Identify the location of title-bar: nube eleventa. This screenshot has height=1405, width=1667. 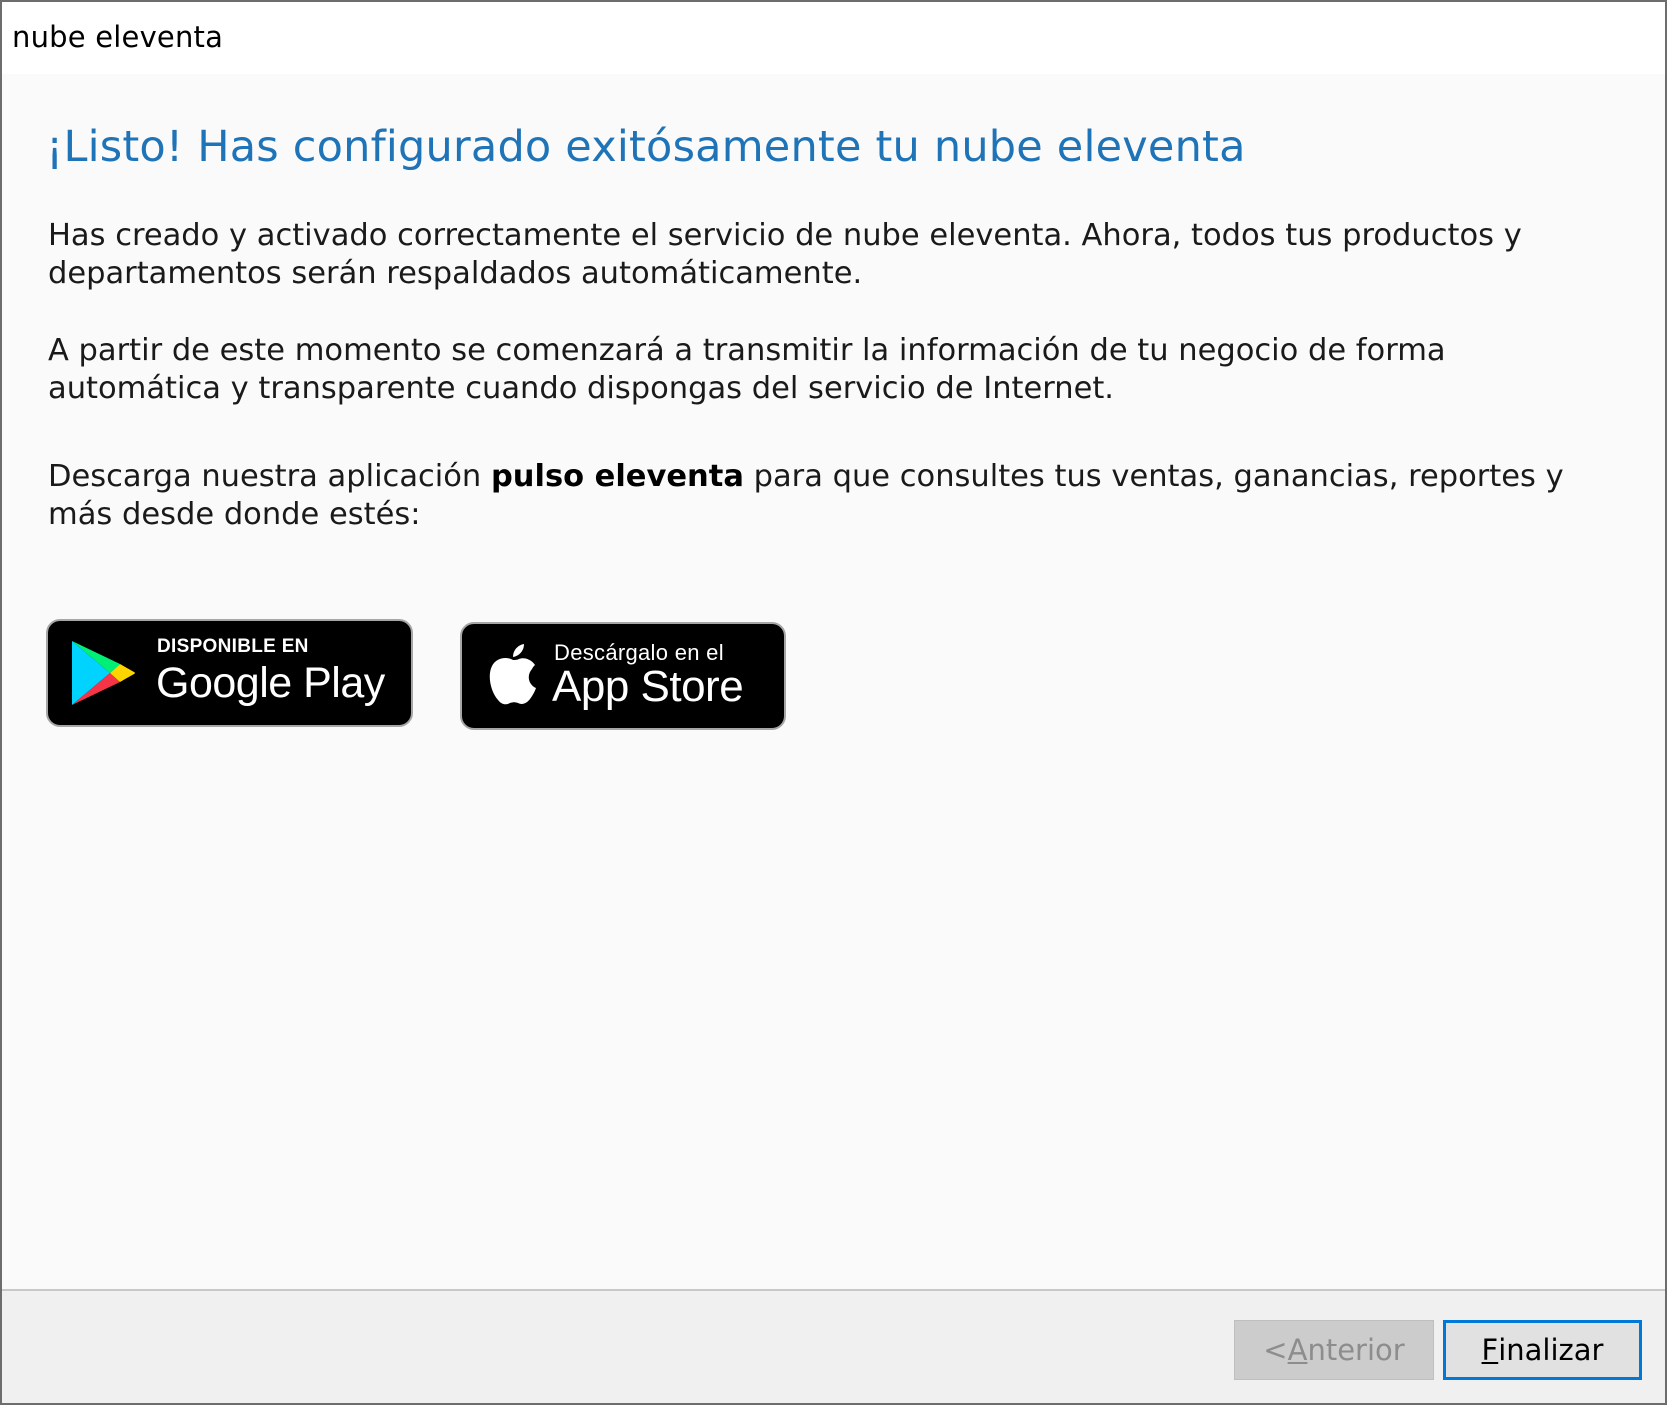
(833, 38).